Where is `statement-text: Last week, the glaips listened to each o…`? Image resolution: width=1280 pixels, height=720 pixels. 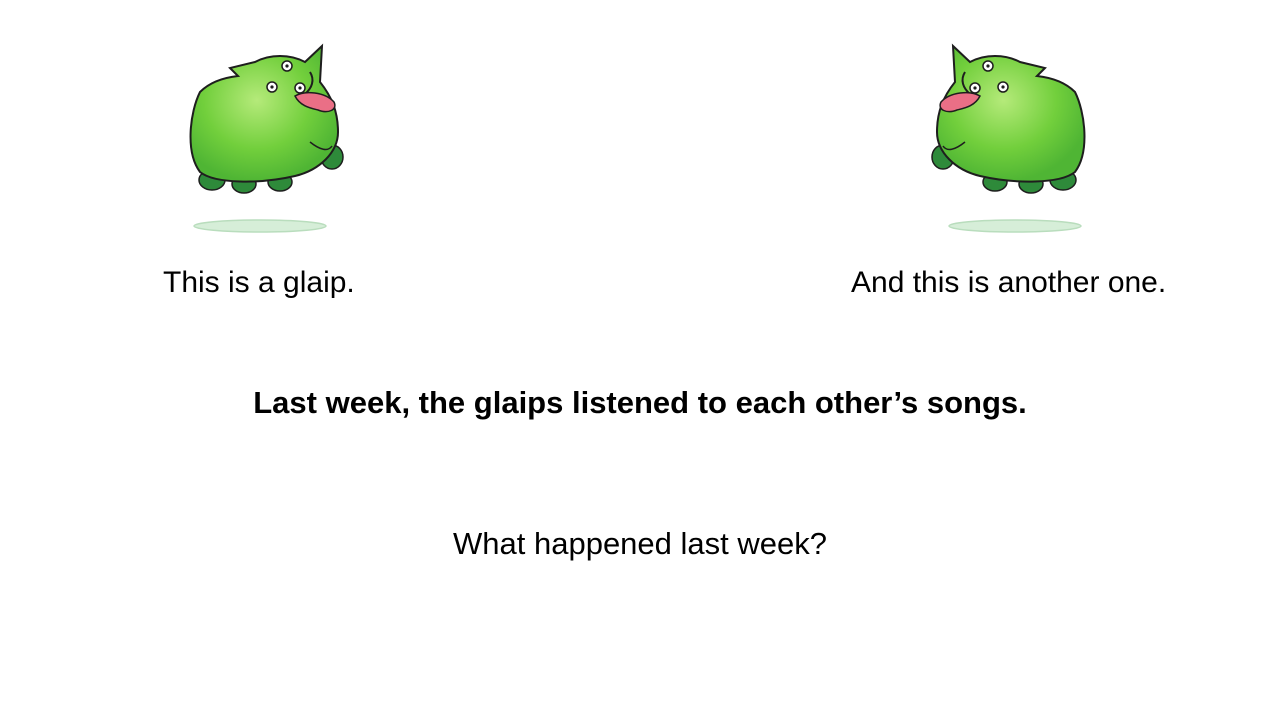 statement-text: Last week, the glaips listened to each o… is located at coordinates (640, 402).